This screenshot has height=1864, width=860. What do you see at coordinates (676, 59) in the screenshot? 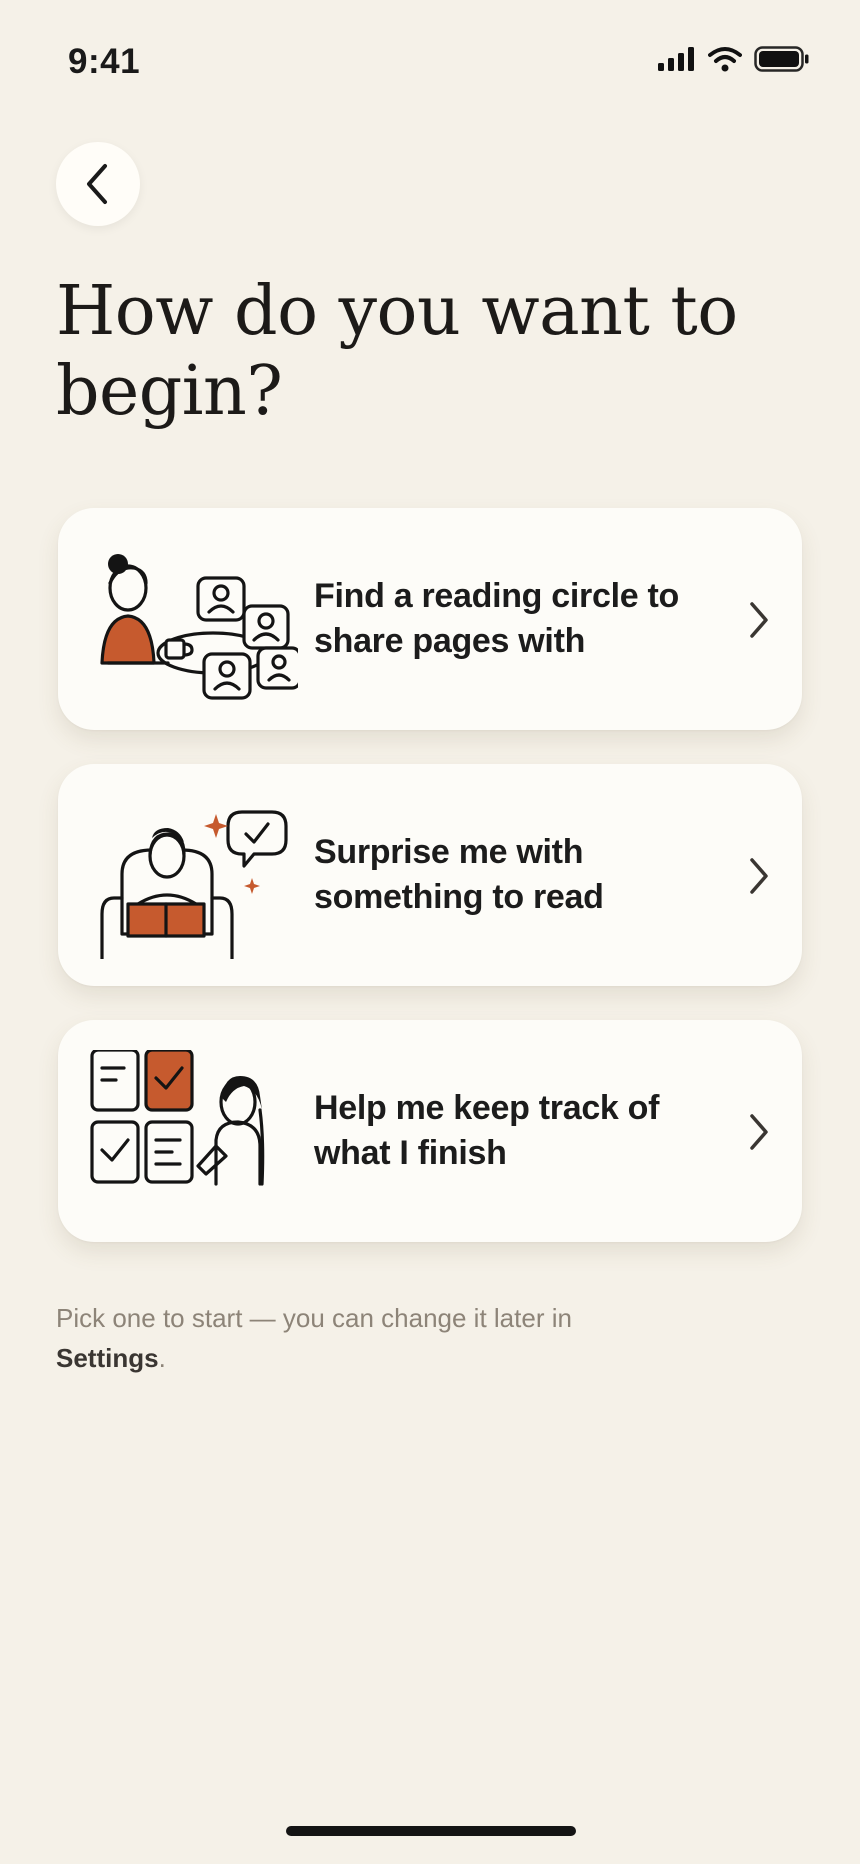
I see `cellular-signal-icon` at bounding box center [676, 59].